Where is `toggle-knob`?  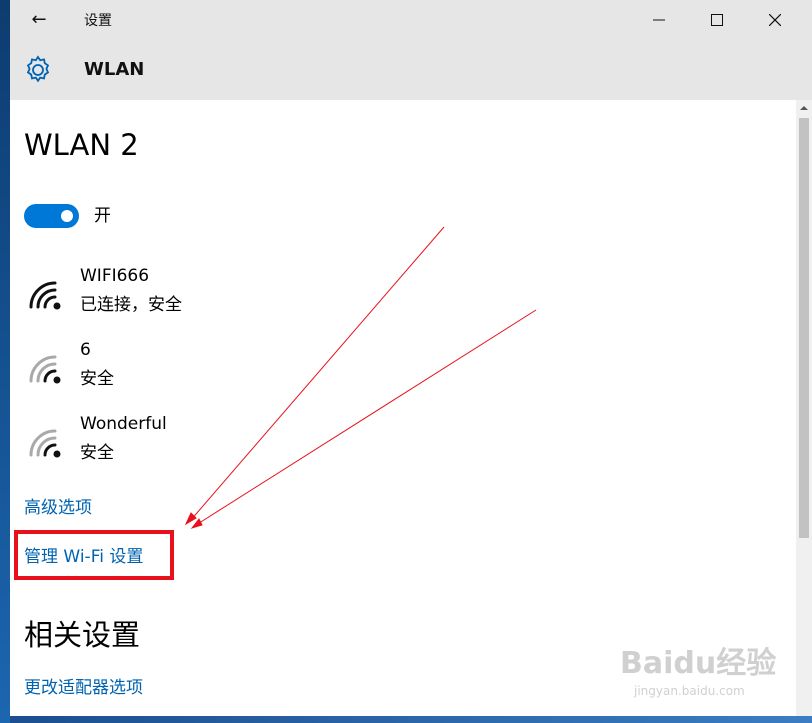
toggle-knob is located at coordinates (67, 216).